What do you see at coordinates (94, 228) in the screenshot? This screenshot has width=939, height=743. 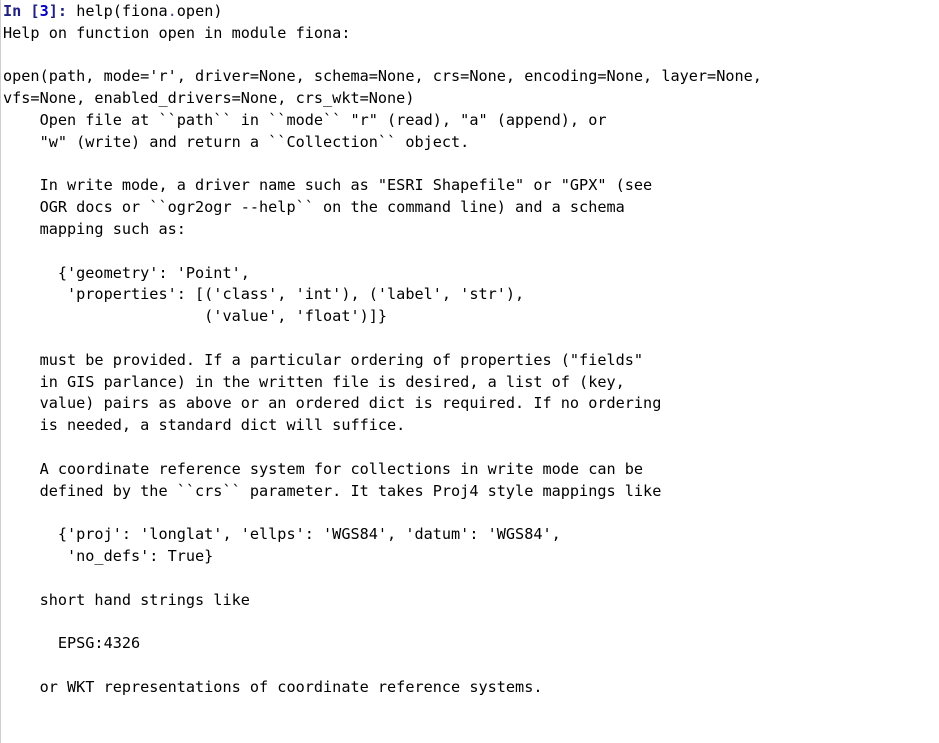 I see `output-line: mapping such as:` at bounding box center [94, 228].